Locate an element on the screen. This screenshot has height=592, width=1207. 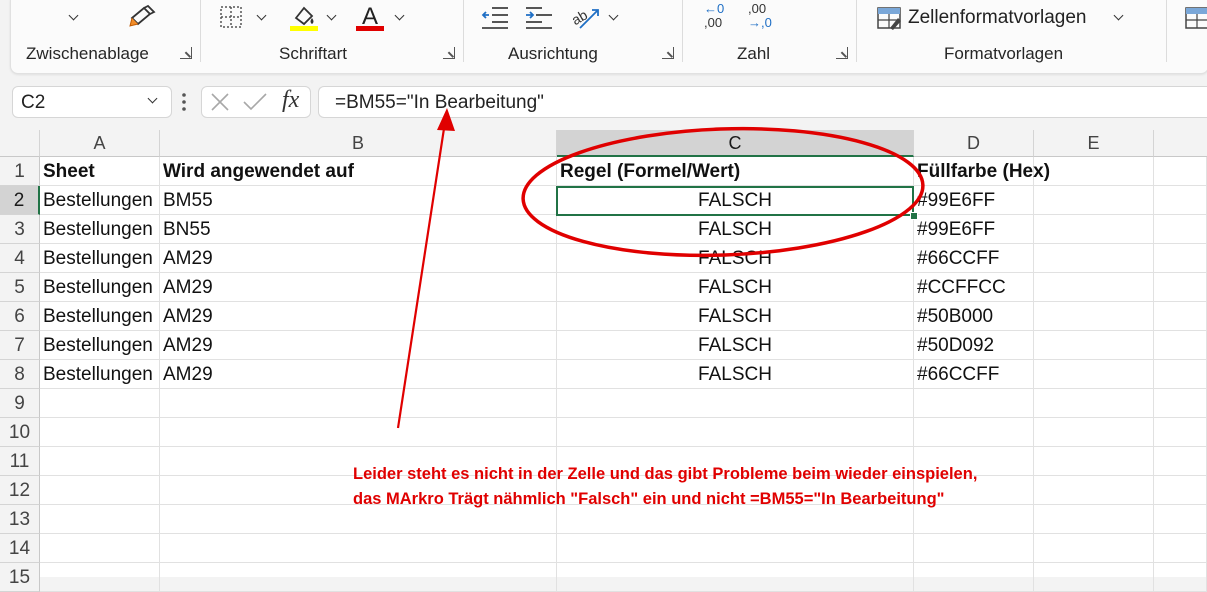
cell-d15 is located at coordinates (974, 577).